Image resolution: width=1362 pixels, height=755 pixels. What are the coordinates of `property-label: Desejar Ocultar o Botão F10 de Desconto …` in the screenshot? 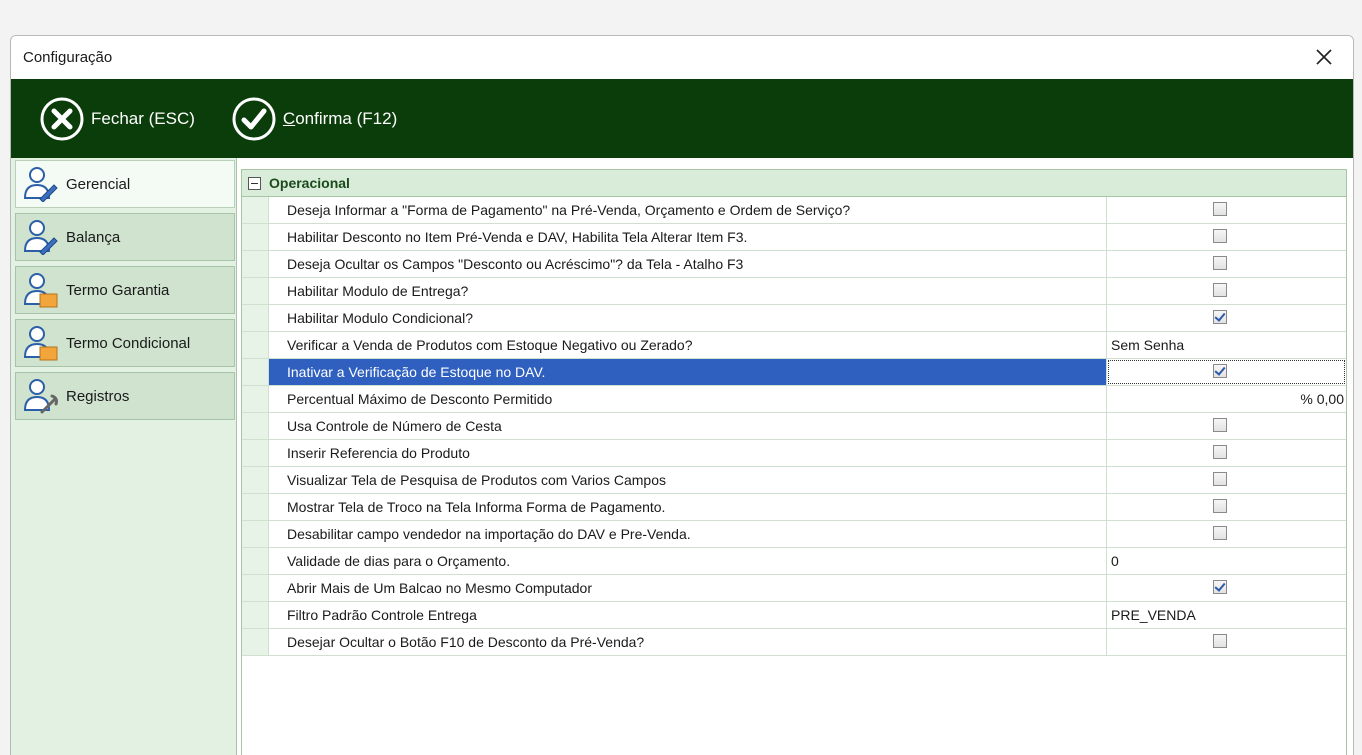 It's located at (688, 642).